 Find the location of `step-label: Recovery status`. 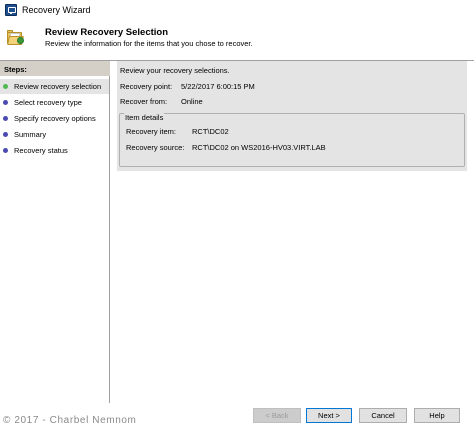

step-label: Recovery status is located at coordinates (41, 150).